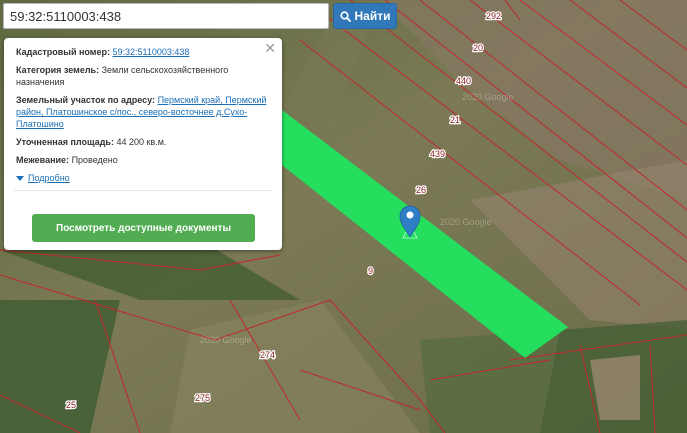 This screenshot has height=433, width=687. I want to click on area-row: Уточненная площадь: 44 200 кв.м., so click(143, 142).